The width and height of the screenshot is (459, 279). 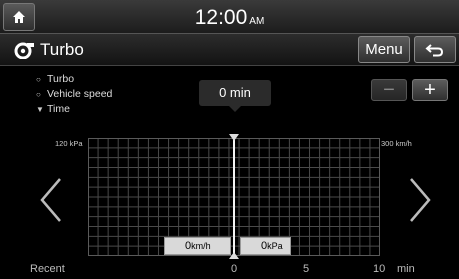 I want to click on legend-item-time: ▼ Time, so click(x=74, y=109).